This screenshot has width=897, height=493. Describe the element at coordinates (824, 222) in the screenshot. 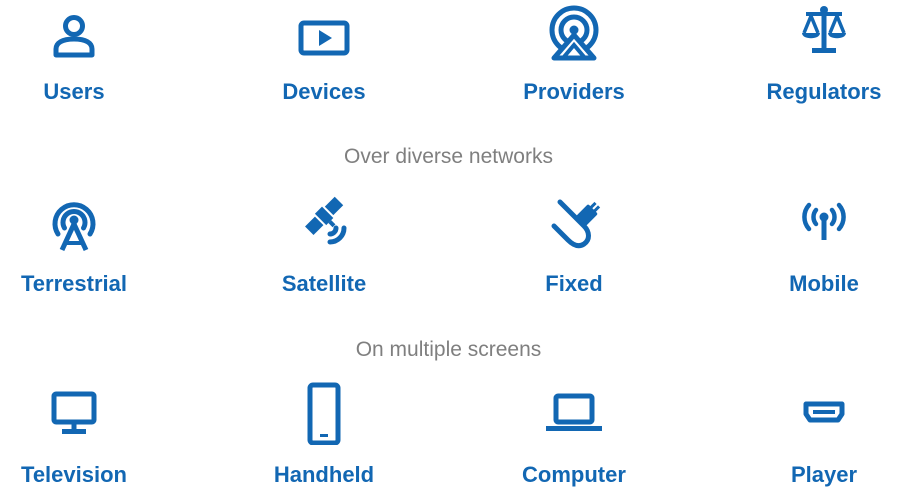

I see `mobile-signal-icon` at that location.